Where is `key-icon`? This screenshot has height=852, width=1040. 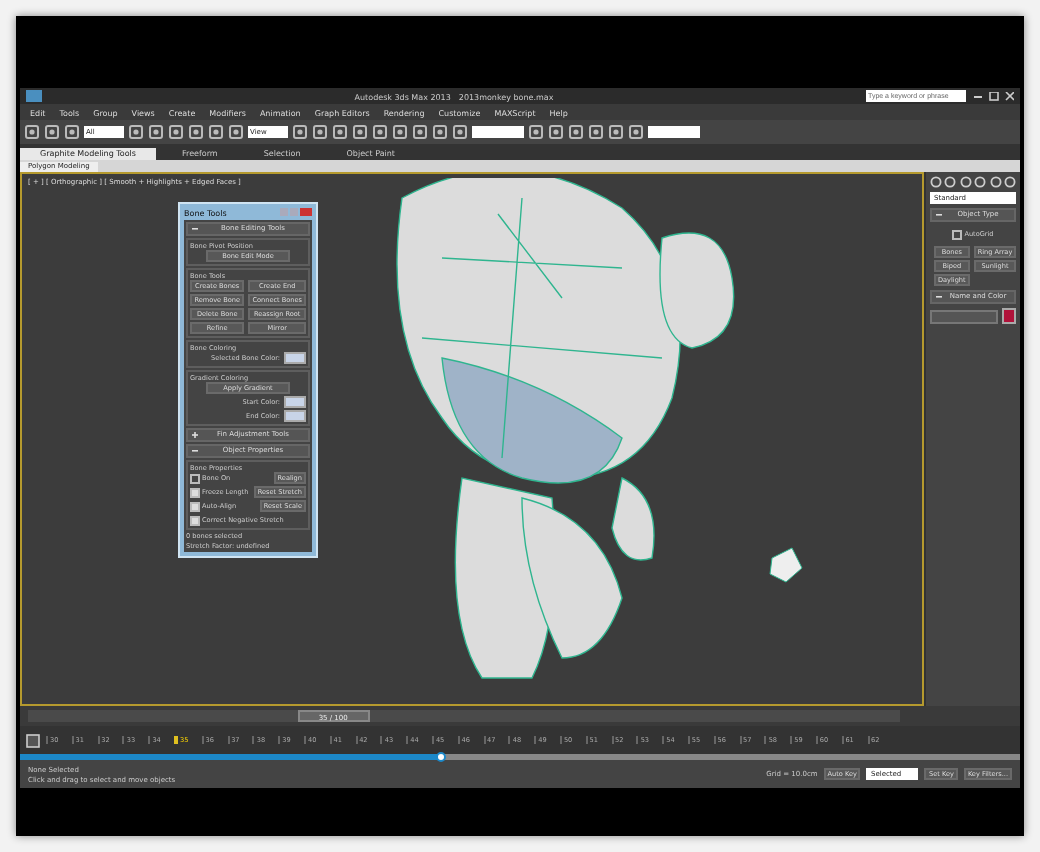 key-icon is located at coordinates (33, 740).